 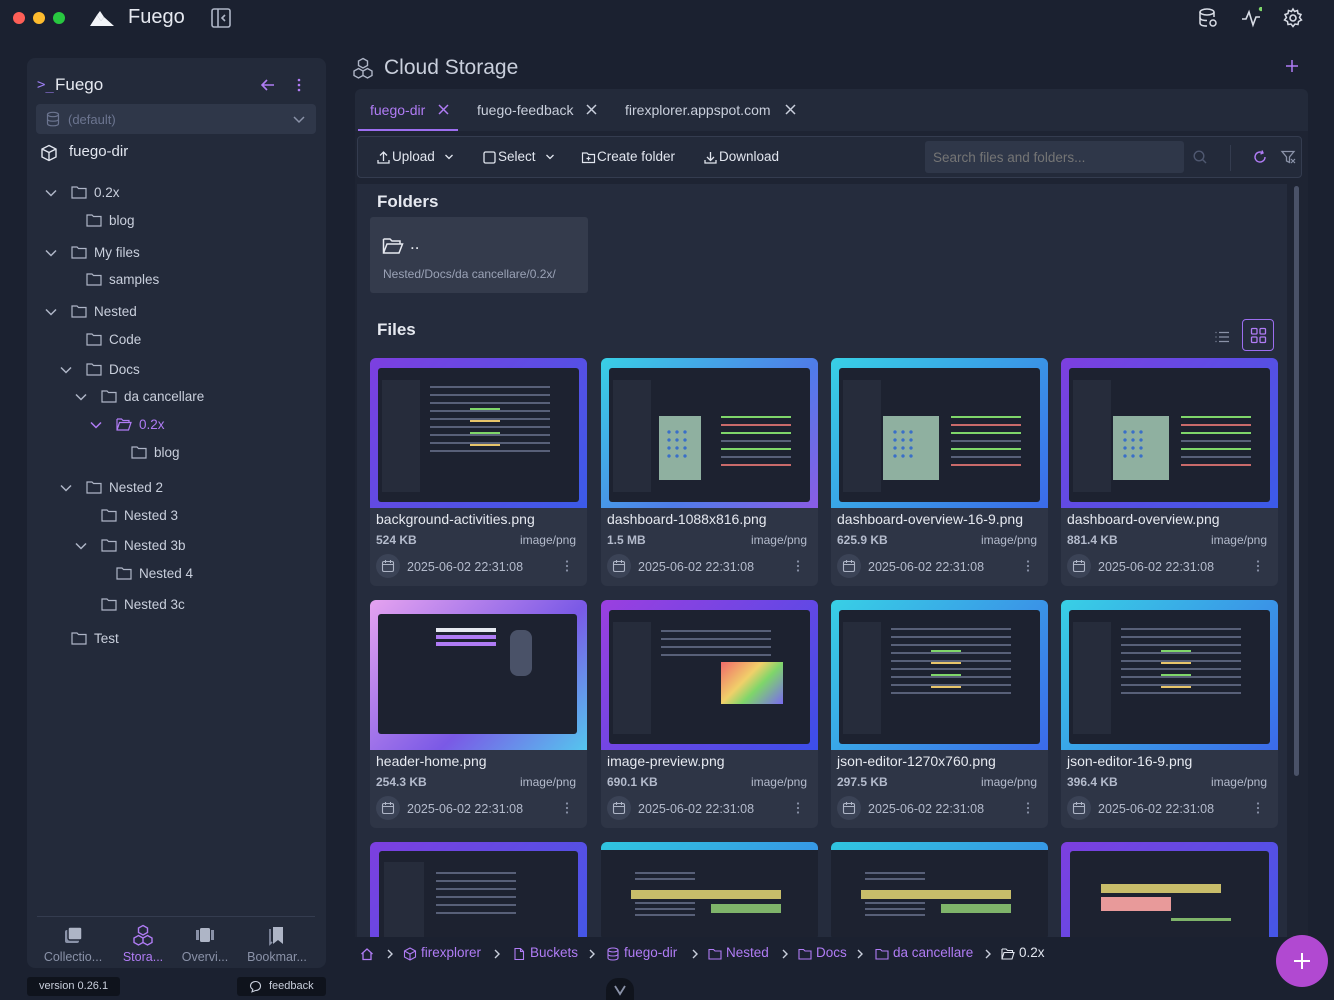 What do you see at coordinates (710, 110) in the screenshot?
I see `tab-firexplorer: firexplorer.appspot.com` at bounding box center [710, 110].